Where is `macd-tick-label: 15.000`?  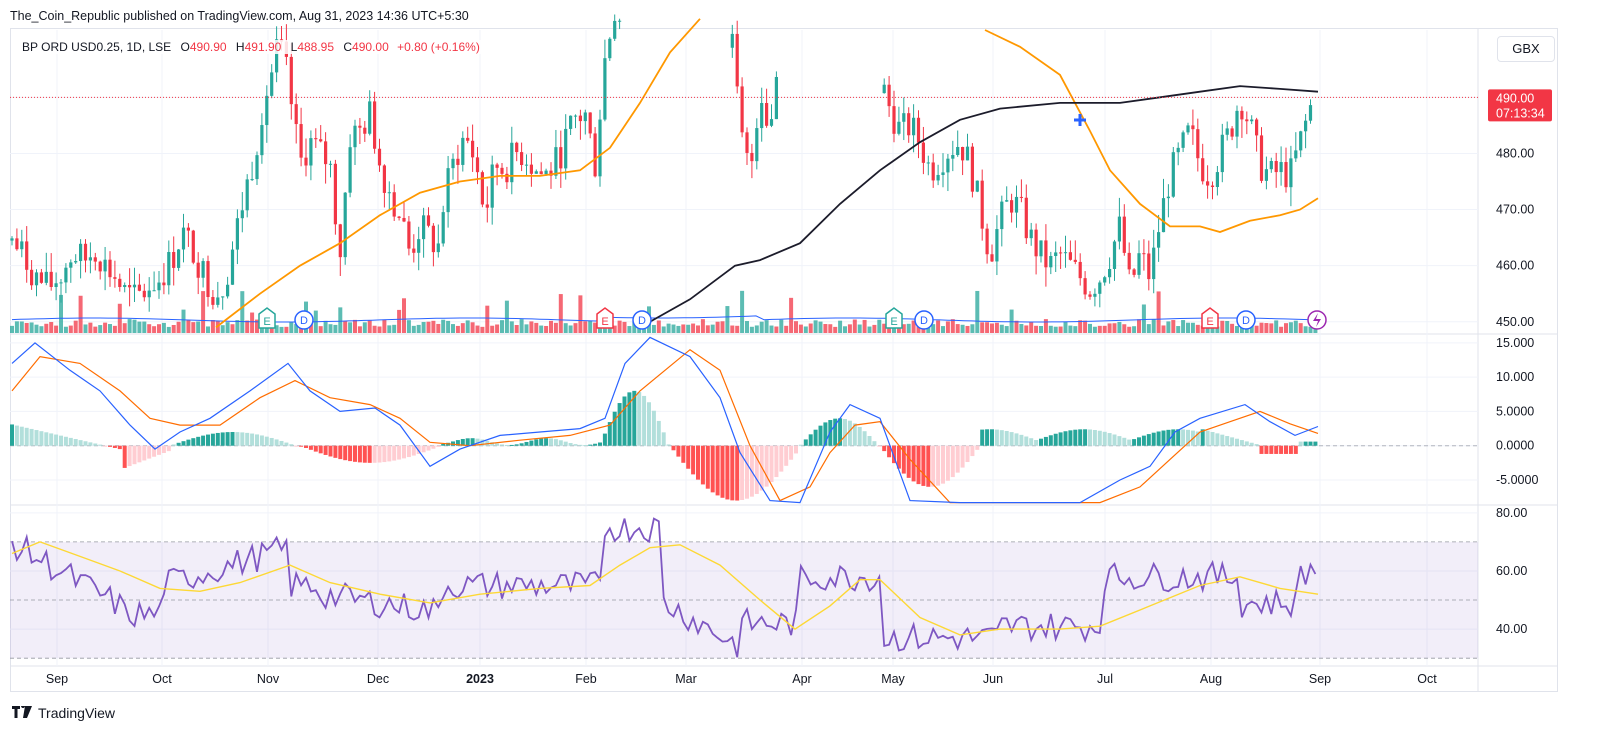
macd-tick-label: 15.000 is located at coordinates (1515, 343).